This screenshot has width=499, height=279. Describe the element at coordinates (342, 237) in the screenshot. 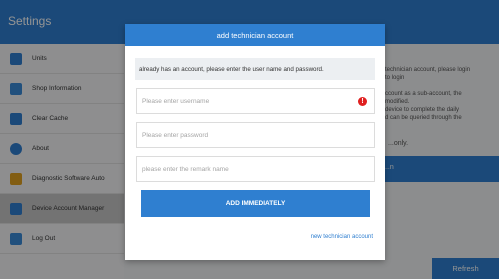

I see `new-technician-account-link: new technician account` at that location.